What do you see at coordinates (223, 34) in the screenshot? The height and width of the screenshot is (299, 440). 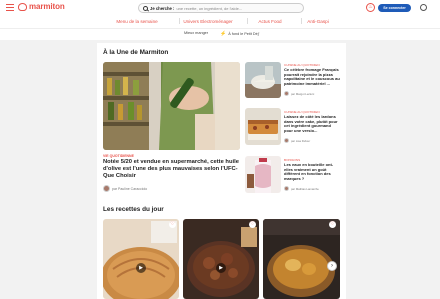 I see `lightning-icon: ⚡` at bounding box center [223, 34].